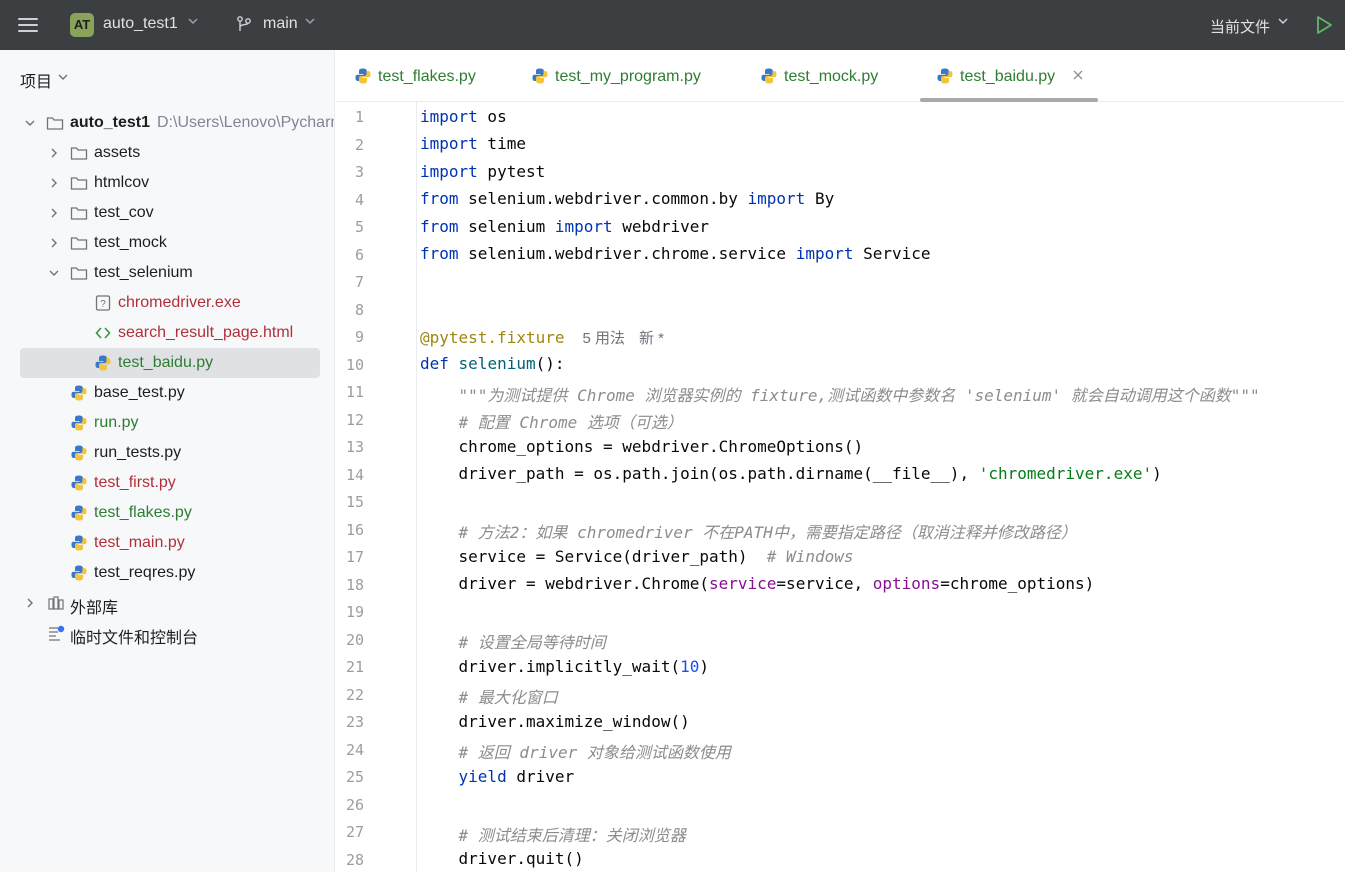 Image resolution: width=1345 pixels, height=872 pixels. I want to click on tree-item-test-mock: test_mock, so click(167, 243).